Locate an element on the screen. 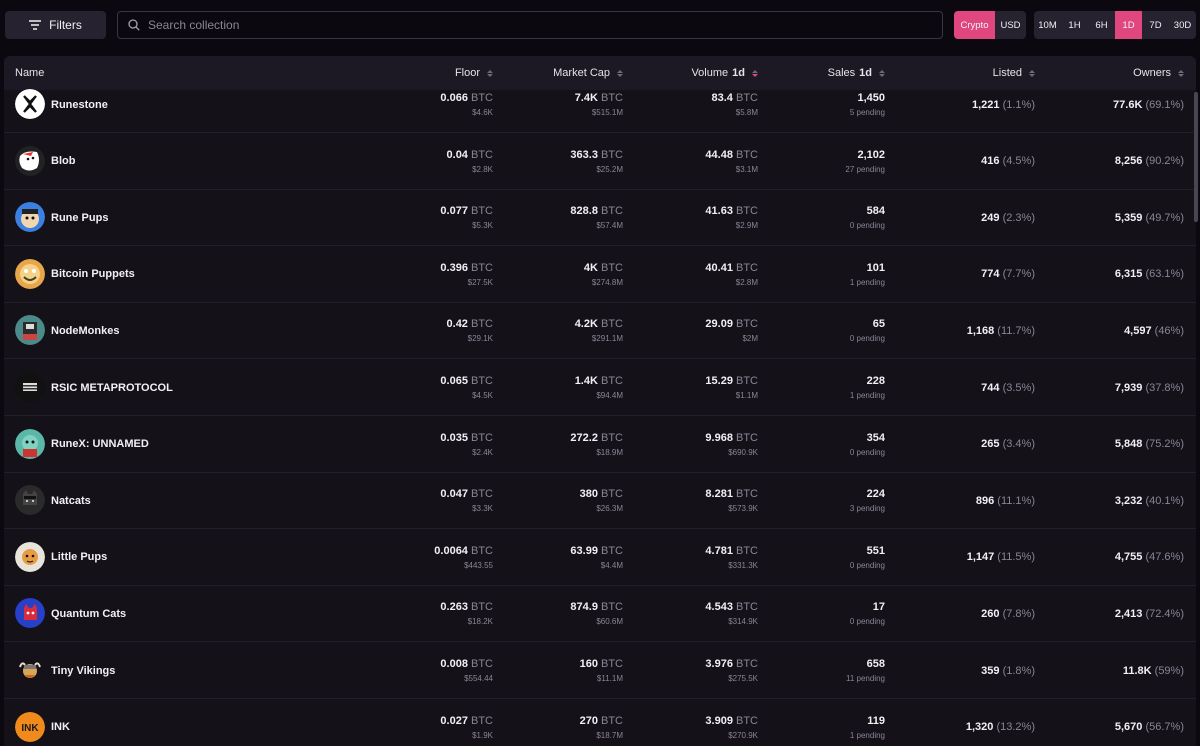 Image resolution: width=1200 pixels, height=746 pixels. time-option-1h: 1H is located at coordinates (1074, 25).